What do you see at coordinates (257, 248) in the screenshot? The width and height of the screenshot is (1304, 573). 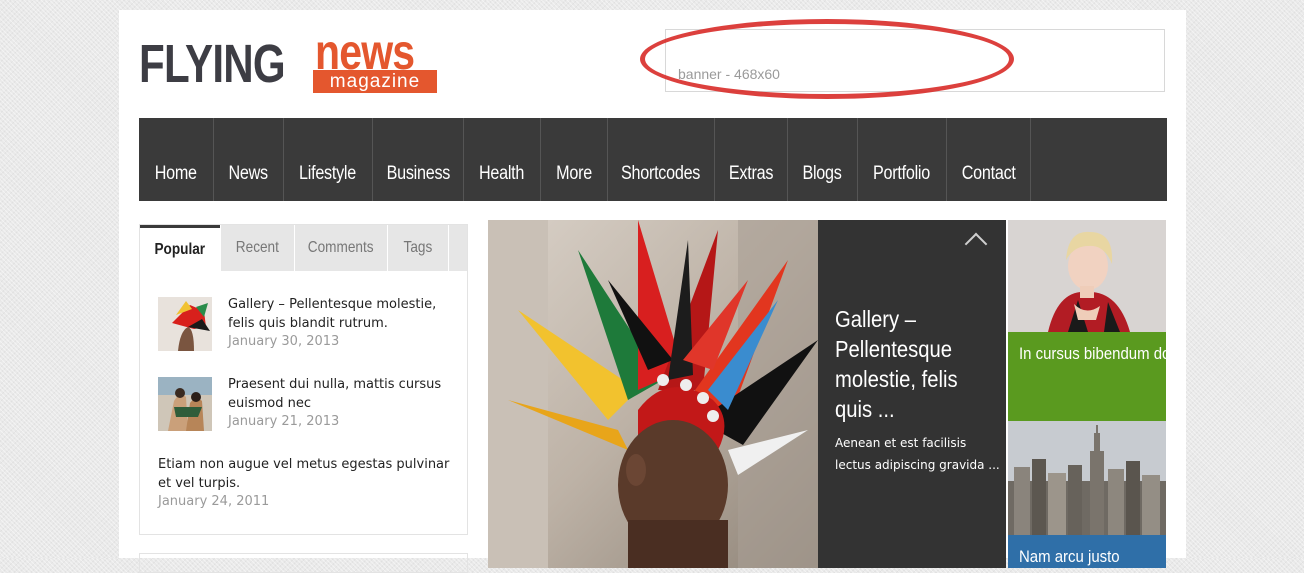 I see `tab-recent: Recent` at bounding box center [257, 248].